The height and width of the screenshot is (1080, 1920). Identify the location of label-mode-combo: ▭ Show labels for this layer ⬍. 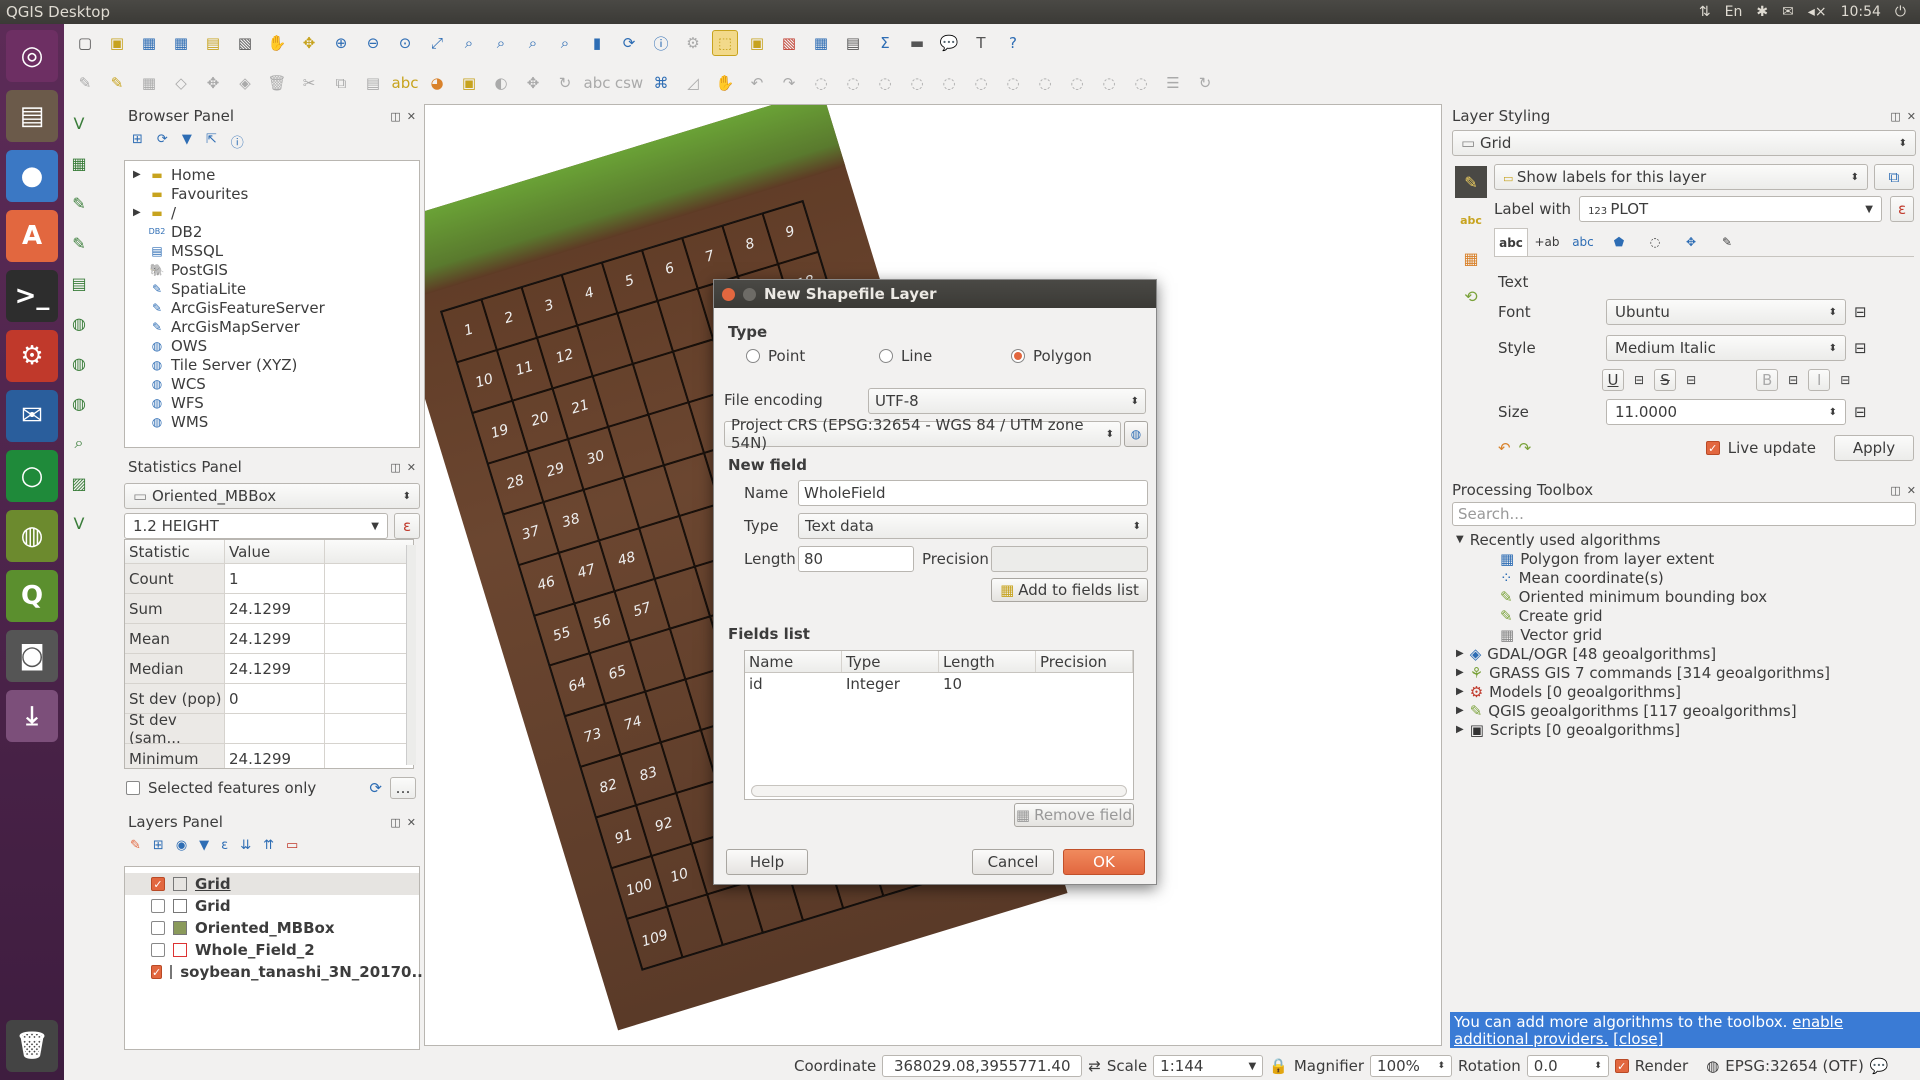
(1681, 177).